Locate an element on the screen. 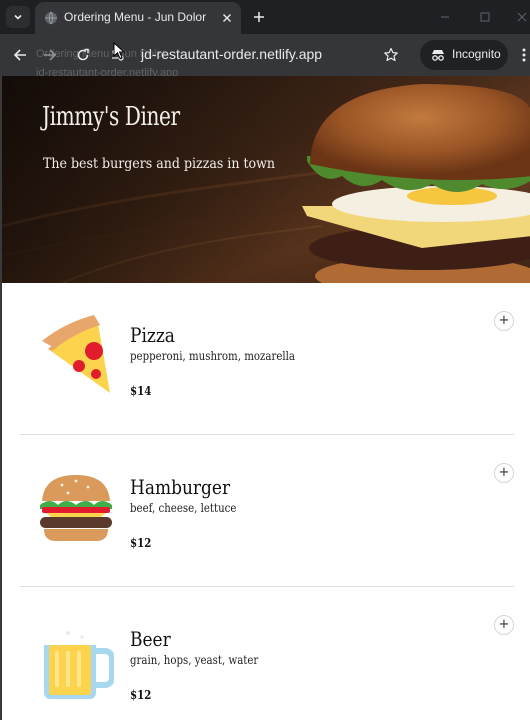  forward-button is located at coordinates (50, 55).